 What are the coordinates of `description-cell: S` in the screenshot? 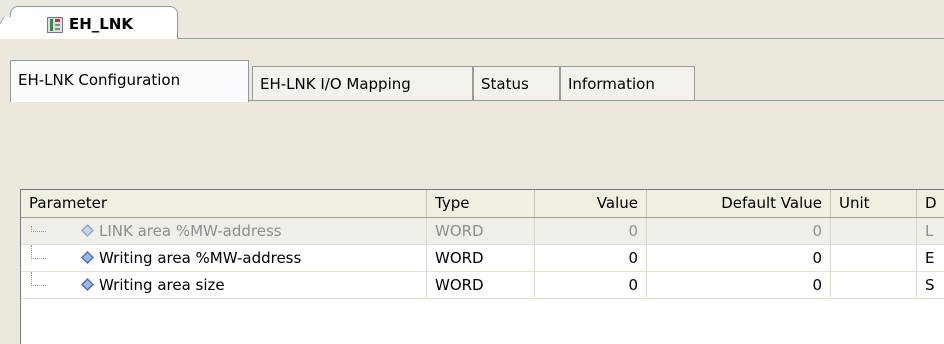 It's located at (930, 285).